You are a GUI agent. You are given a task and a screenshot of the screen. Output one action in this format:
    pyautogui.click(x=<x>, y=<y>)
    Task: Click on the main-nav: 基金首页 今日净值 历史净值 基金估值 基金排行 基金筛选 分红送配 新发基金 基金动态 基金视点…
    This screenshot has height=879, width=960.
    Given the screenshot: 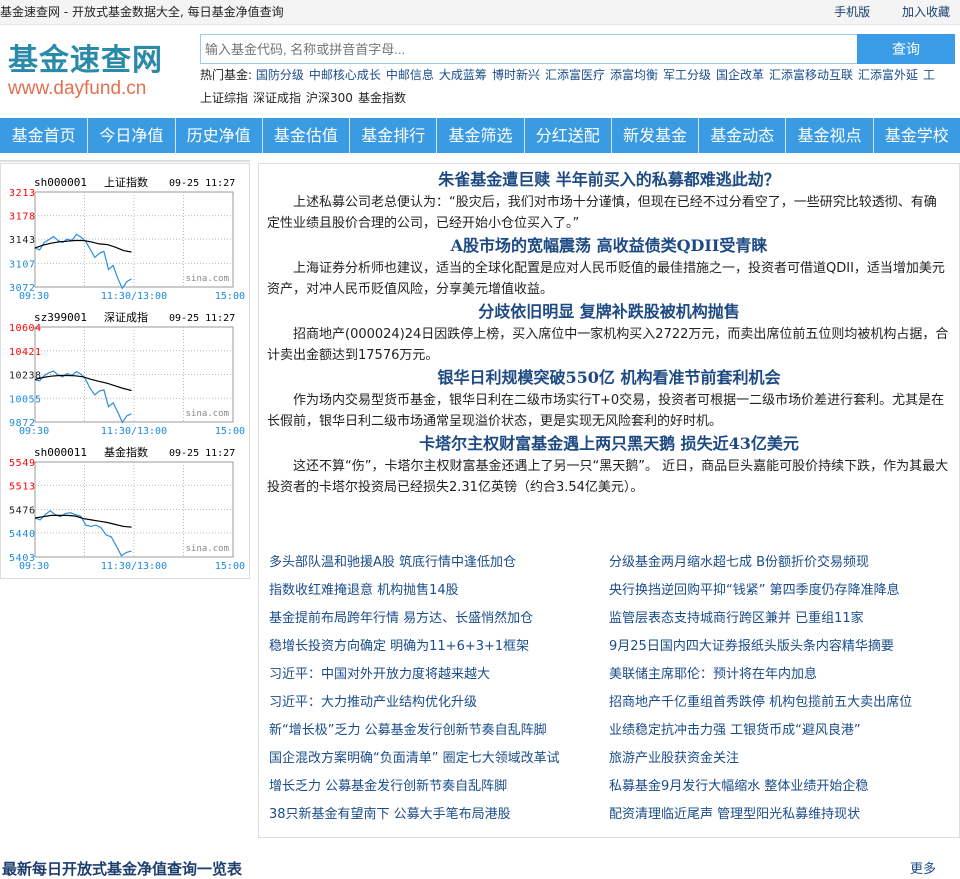 What is the action you would take?
    pyautogui.click(x=480, y=135)
    